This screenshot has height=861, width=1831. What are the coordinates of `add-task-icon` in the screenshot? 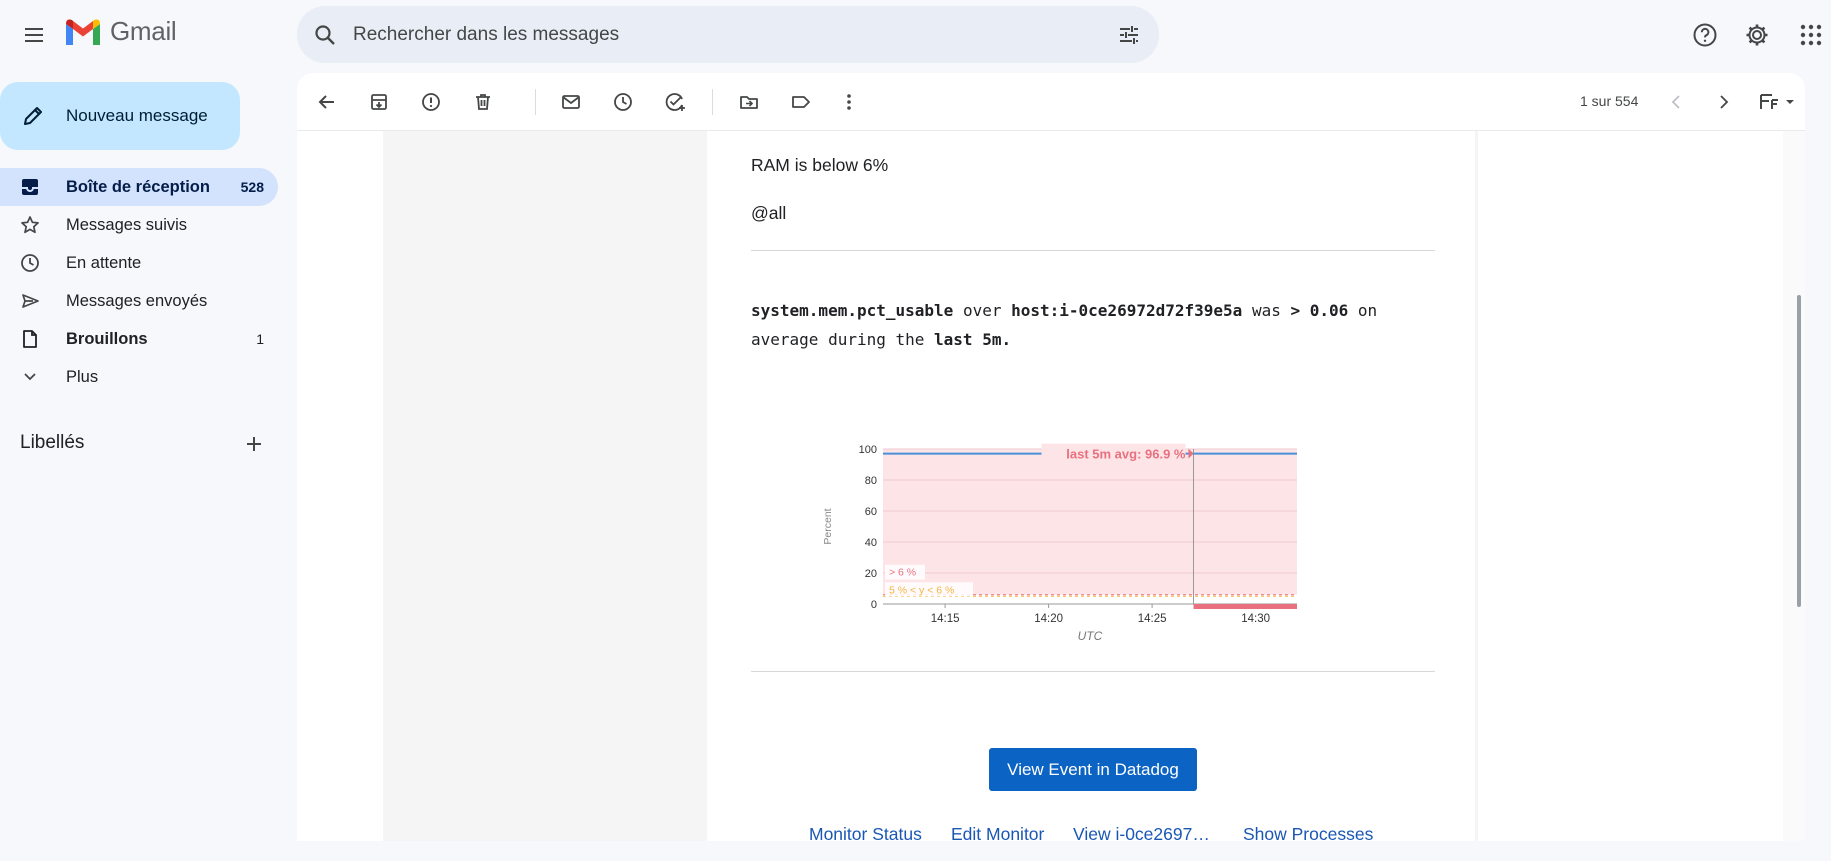 It's located at (675, 102).